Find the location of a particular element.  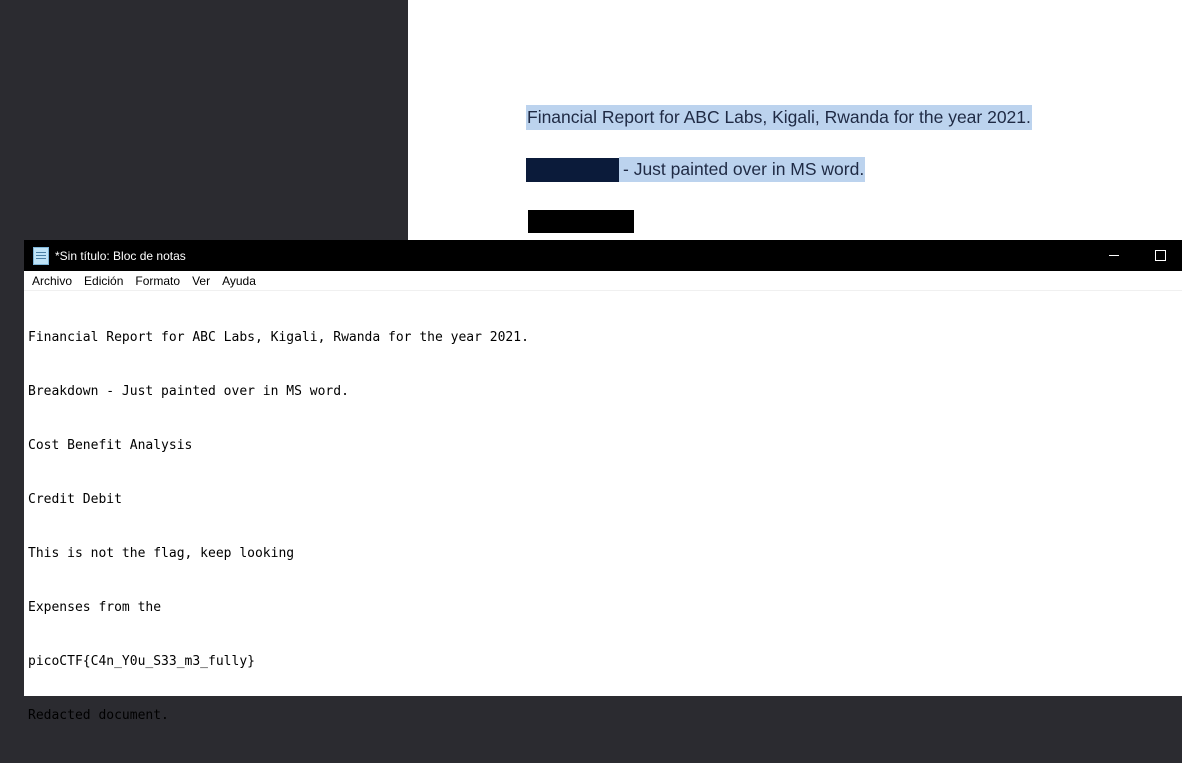

menu-formato: Formato is located at coordinates (157, 281).